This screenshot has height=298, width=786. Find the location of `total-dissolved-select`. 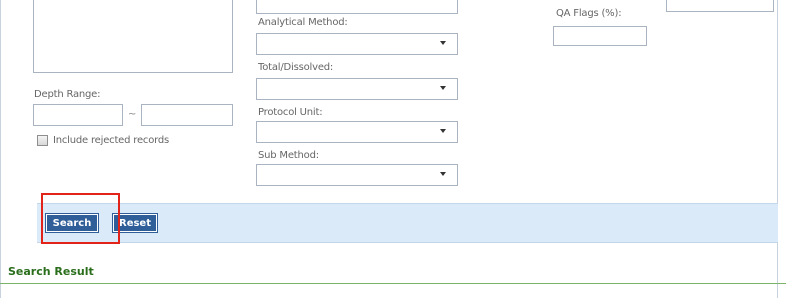

total-dissolved-select is located at coordinates (357, 89).